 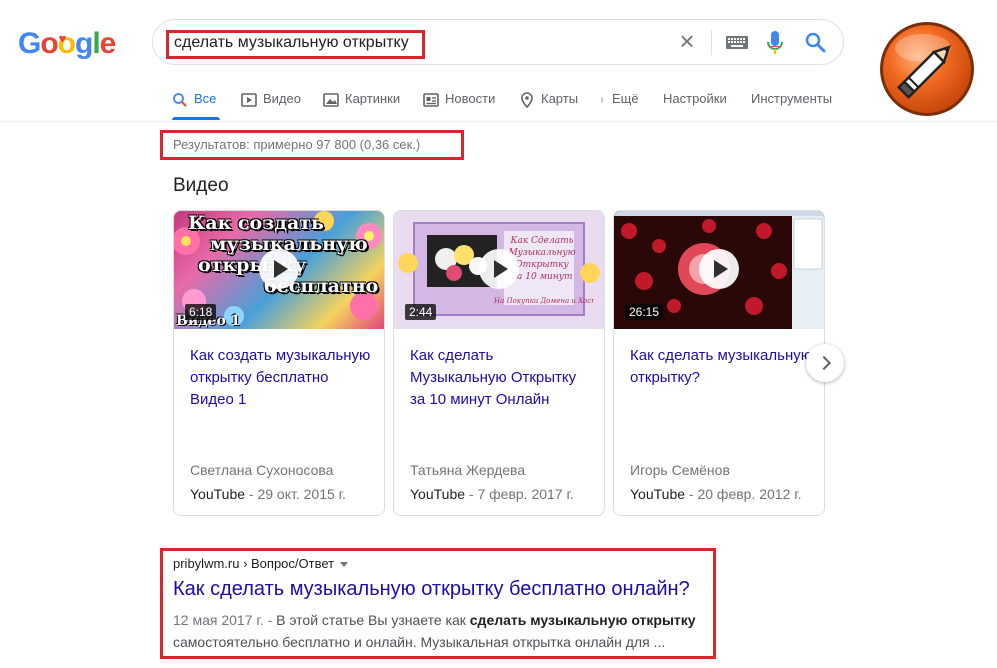 I want to click on video-title-link: Как сделать музыкальную открытку?, so click(x=722, y=367).